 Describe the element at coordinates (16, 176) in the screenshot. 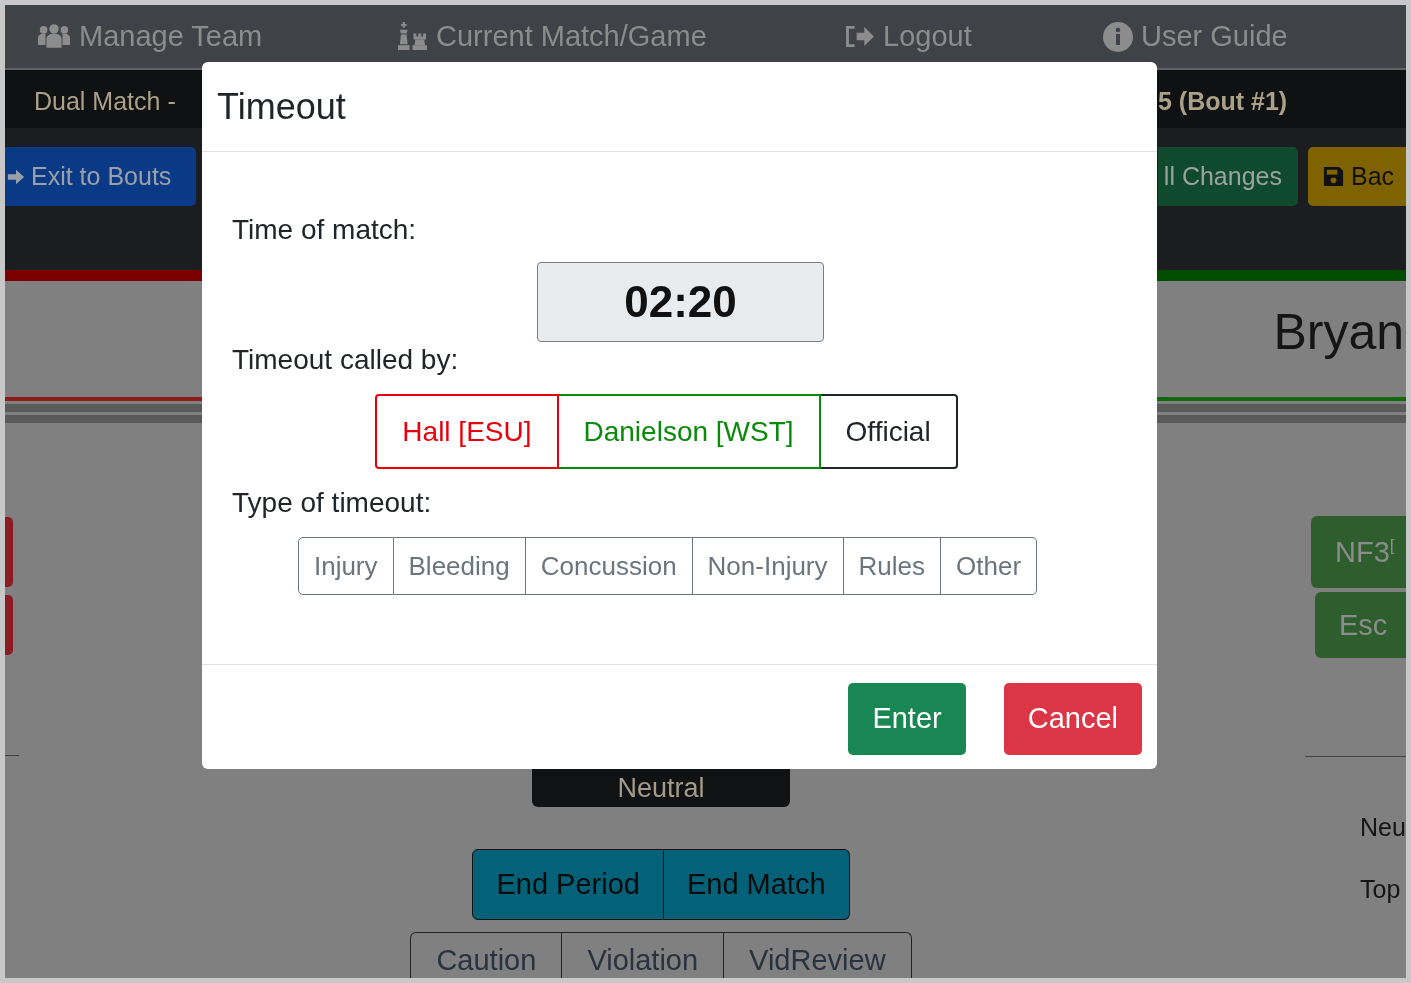

I see `arrow-right-icon` at that location.